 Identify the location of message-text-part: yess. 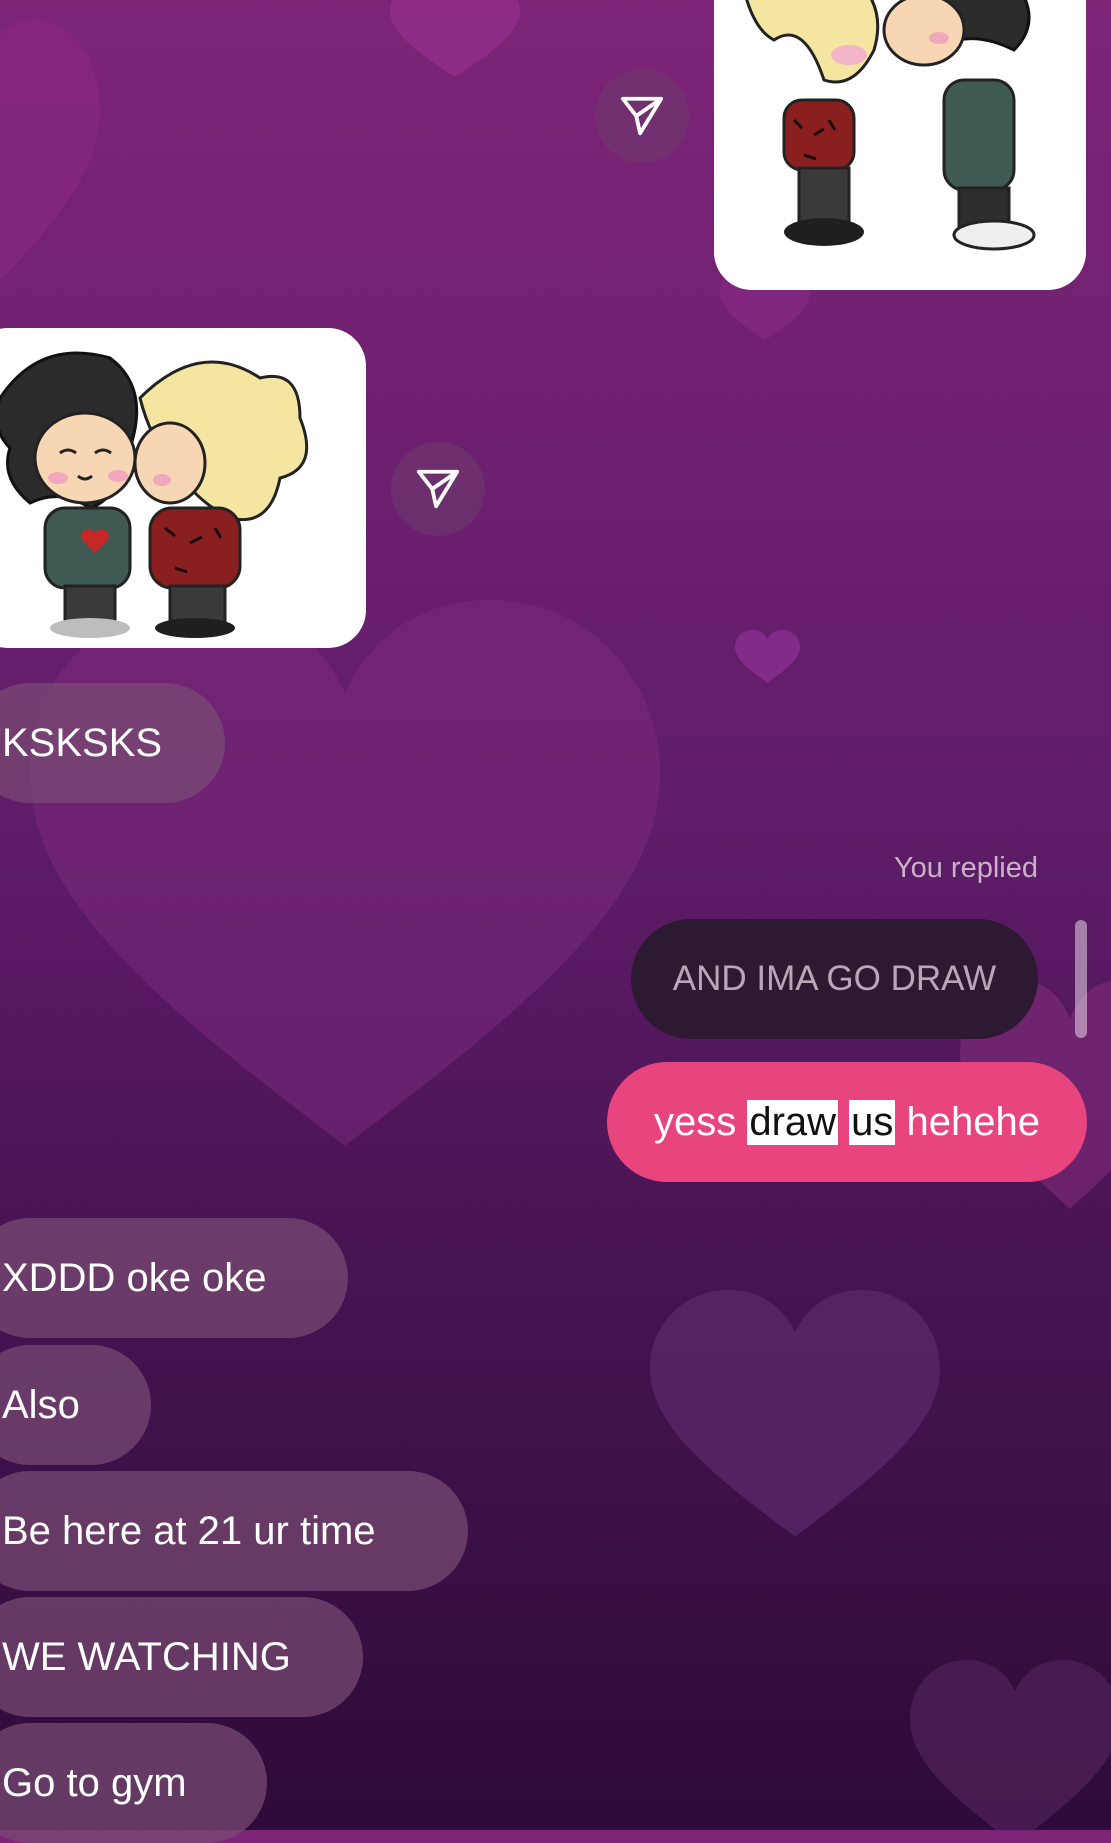
(700, 1121).